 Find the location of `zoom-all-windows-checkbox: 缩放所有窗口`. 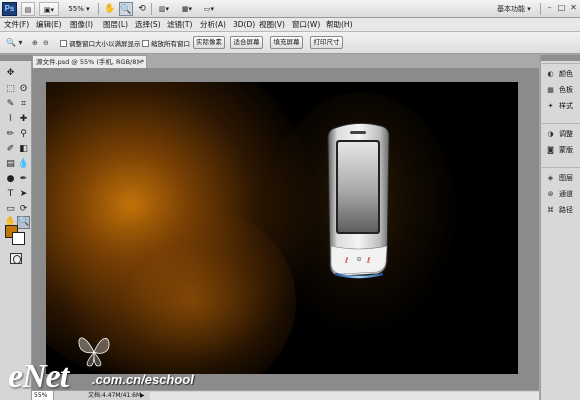

zoom-all-windows-checkbox: 缩放所有窗口 is located at coordinates (166, 43).